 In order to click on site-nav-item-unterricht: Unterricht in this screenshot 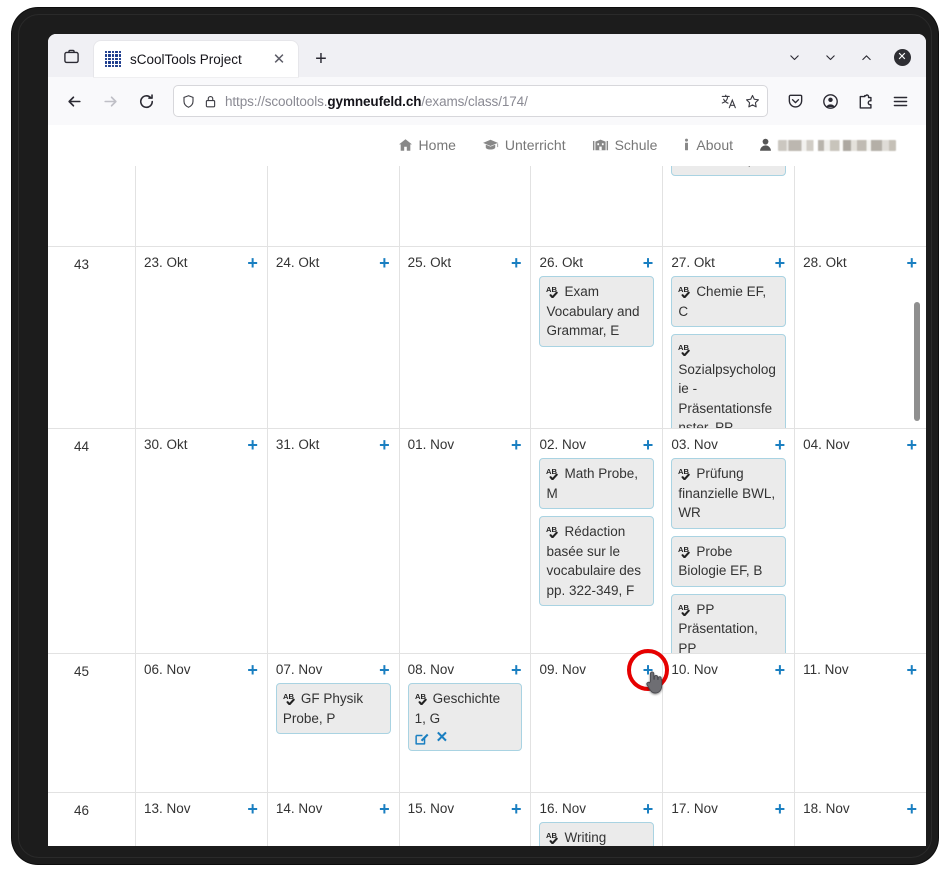, I will do `click(524, 145)`.